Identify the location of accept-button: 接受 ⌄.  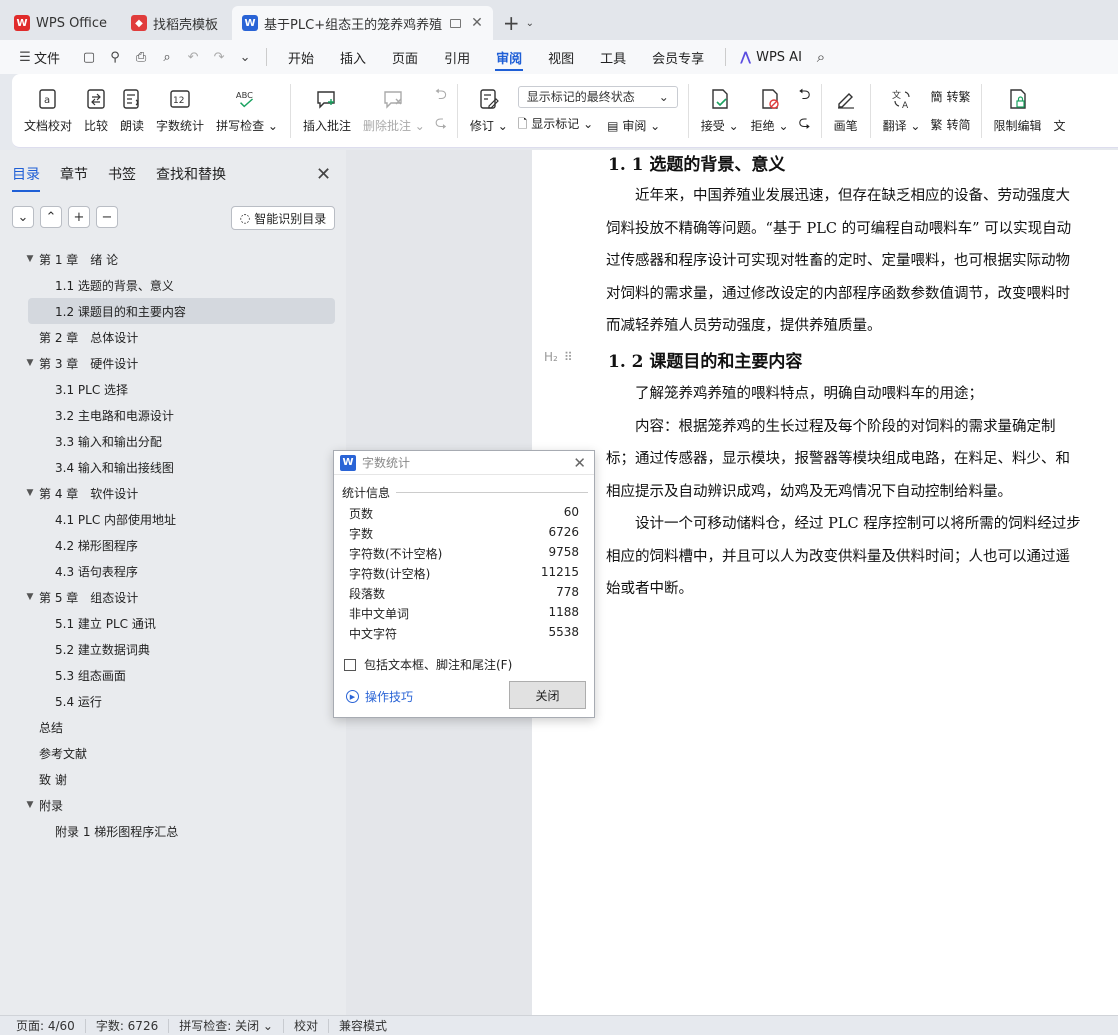
(720, 111).